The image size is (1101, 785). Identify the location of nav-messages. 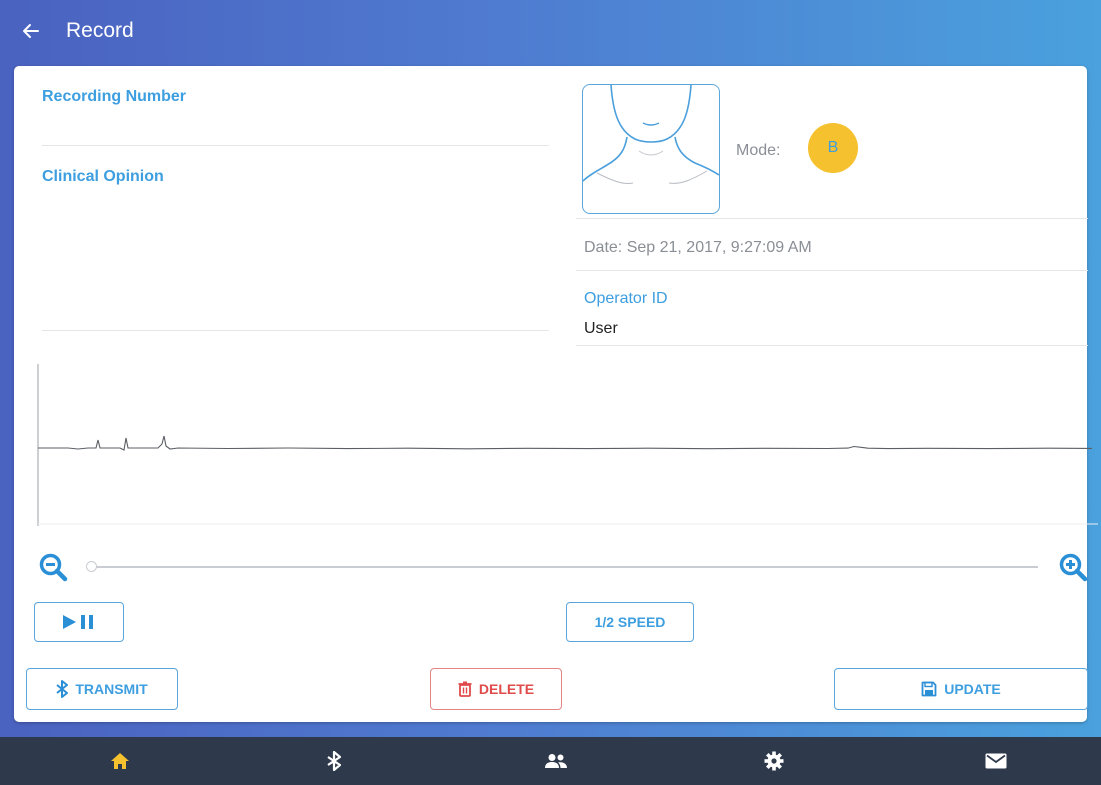
(996, 761).